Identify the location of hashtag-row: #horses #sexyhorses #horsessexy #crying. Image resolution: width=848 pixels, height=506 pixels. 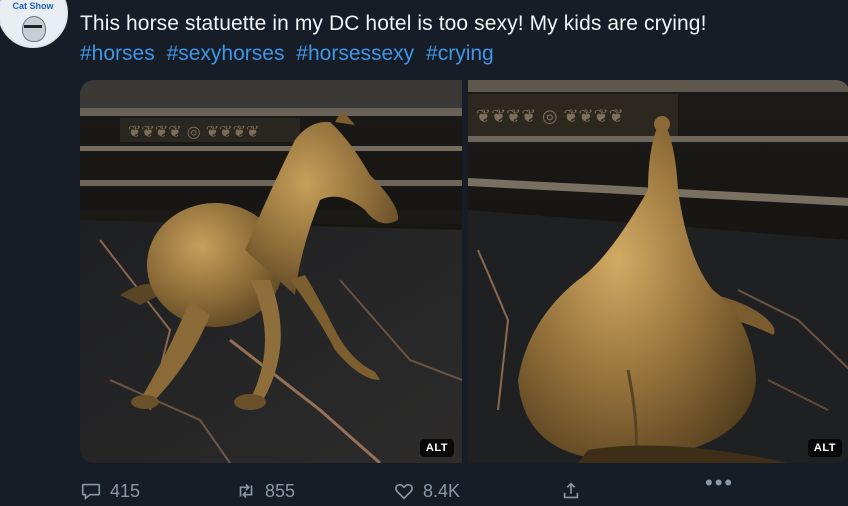
(290, 54).